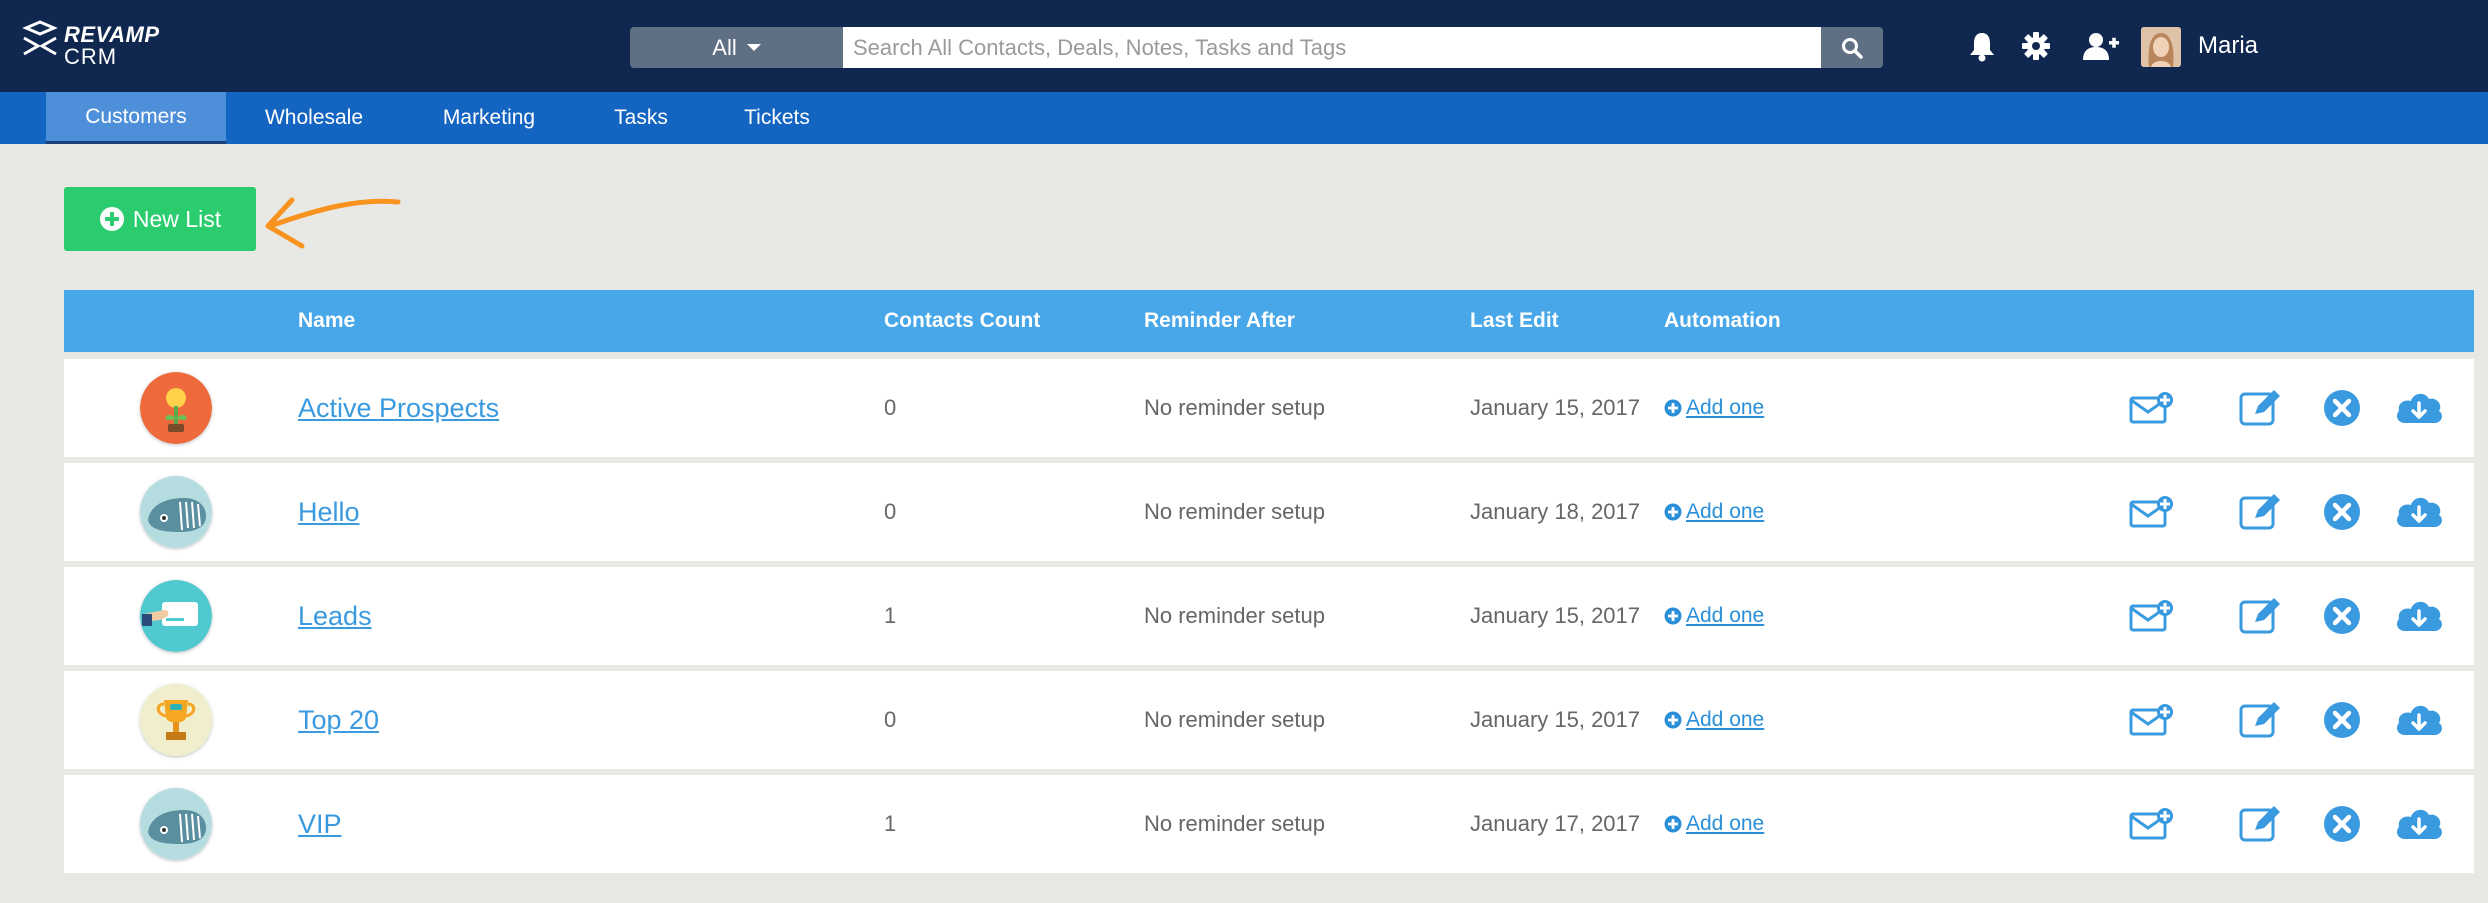 This screenshot has height=903, width=2488. I want to click on list-name-link: Active Prospects, so click(398, 408).